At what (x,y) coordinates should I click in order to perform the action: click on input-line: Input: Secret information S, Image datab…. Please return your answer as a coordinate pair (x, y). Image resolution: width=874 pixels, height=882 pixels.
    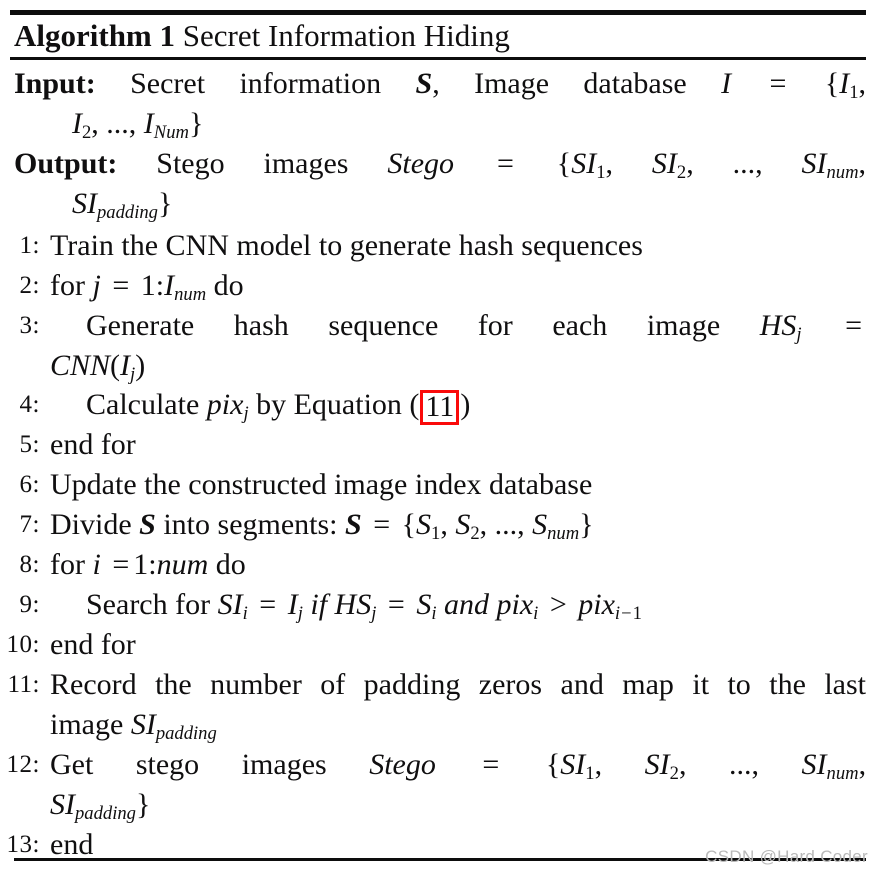
    Looking at the image, I should click on (440, 105).